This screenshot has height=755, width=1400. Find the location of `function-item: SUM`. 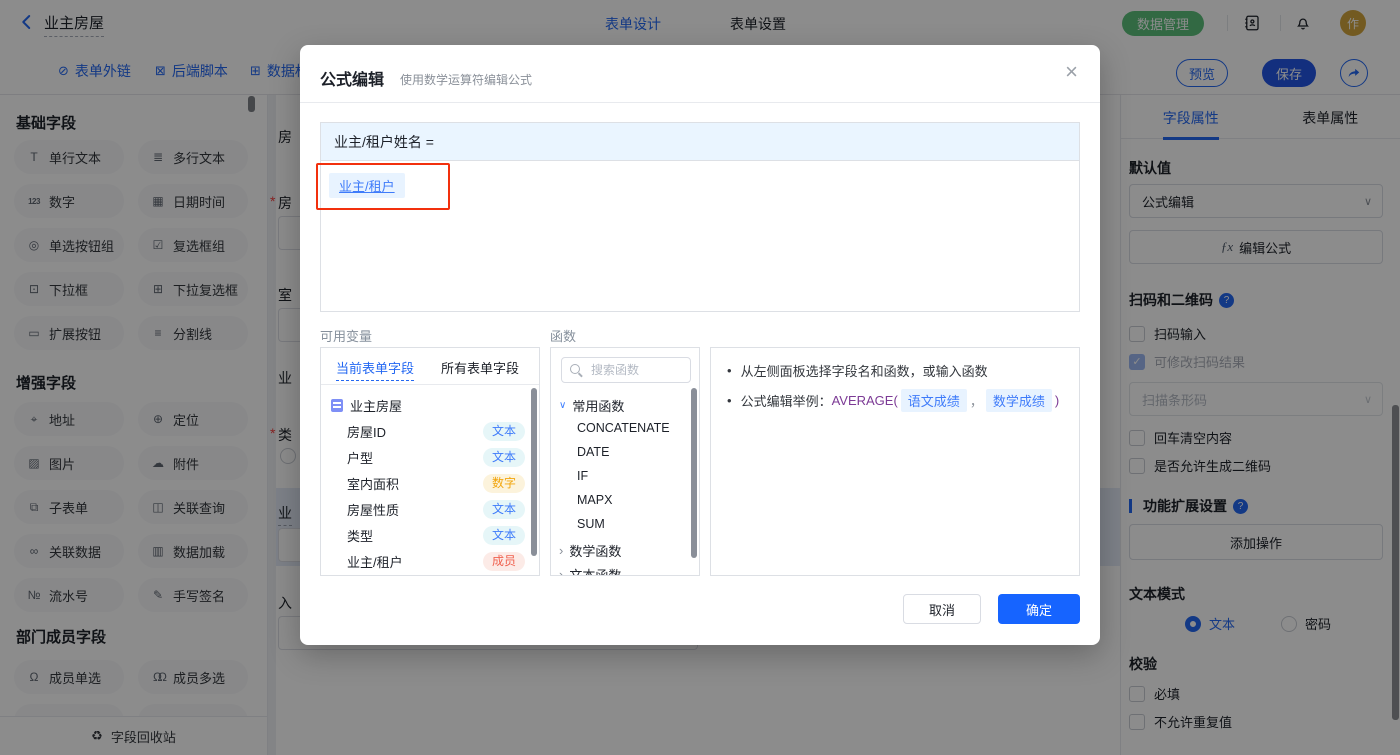

function-item: SUM is located at coordinates (591, 524).